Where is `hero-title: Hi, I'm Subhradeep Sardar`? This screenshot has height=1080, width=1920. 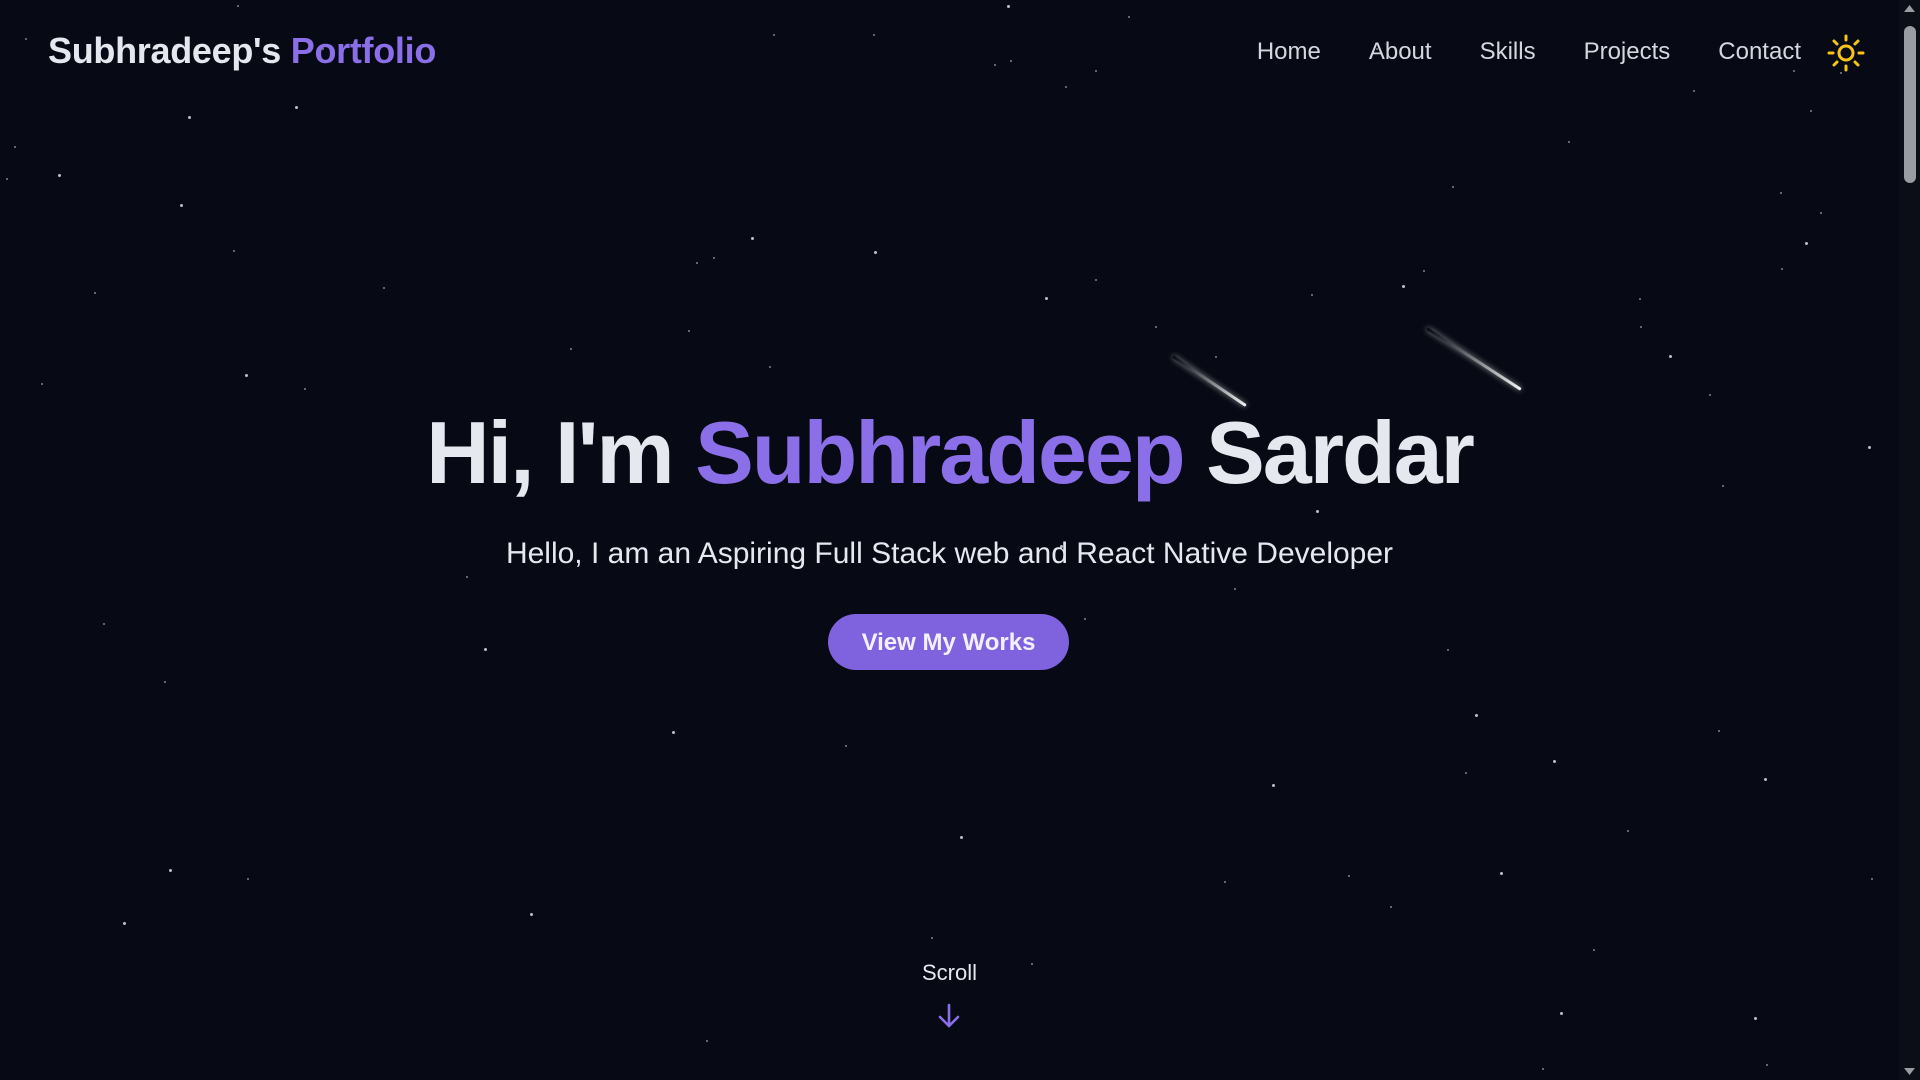 hero-title: Hi, I'm Subhradeep Sardar is located at coordinates (949, 453).